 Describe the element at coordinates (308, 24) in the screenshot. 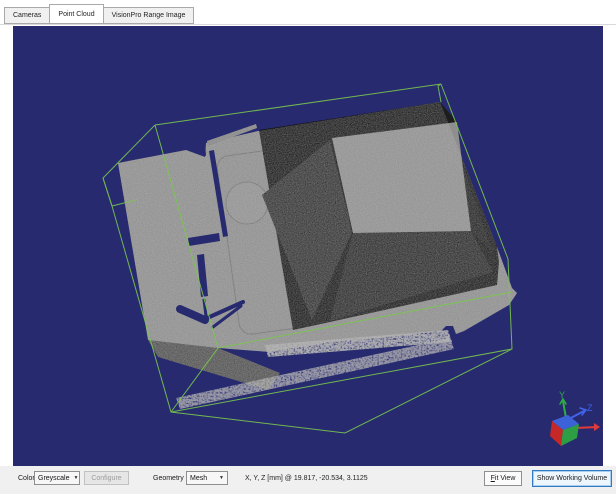

I see `tabstrip-divider` at that location.